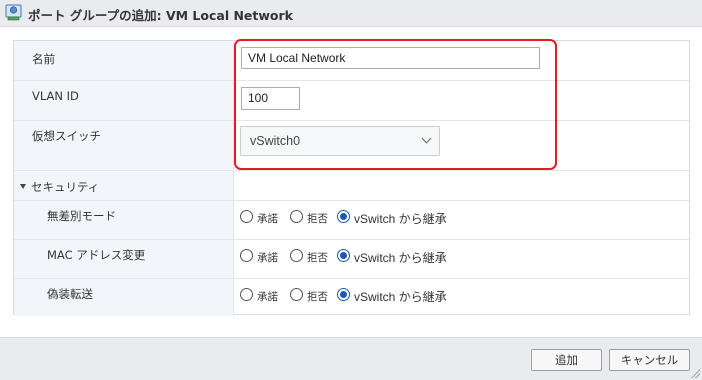  What do you see at coordinates (351, 186) in the screenshot?
I see `security-section-header: セキュリティ` at bounding box center [351, 186].